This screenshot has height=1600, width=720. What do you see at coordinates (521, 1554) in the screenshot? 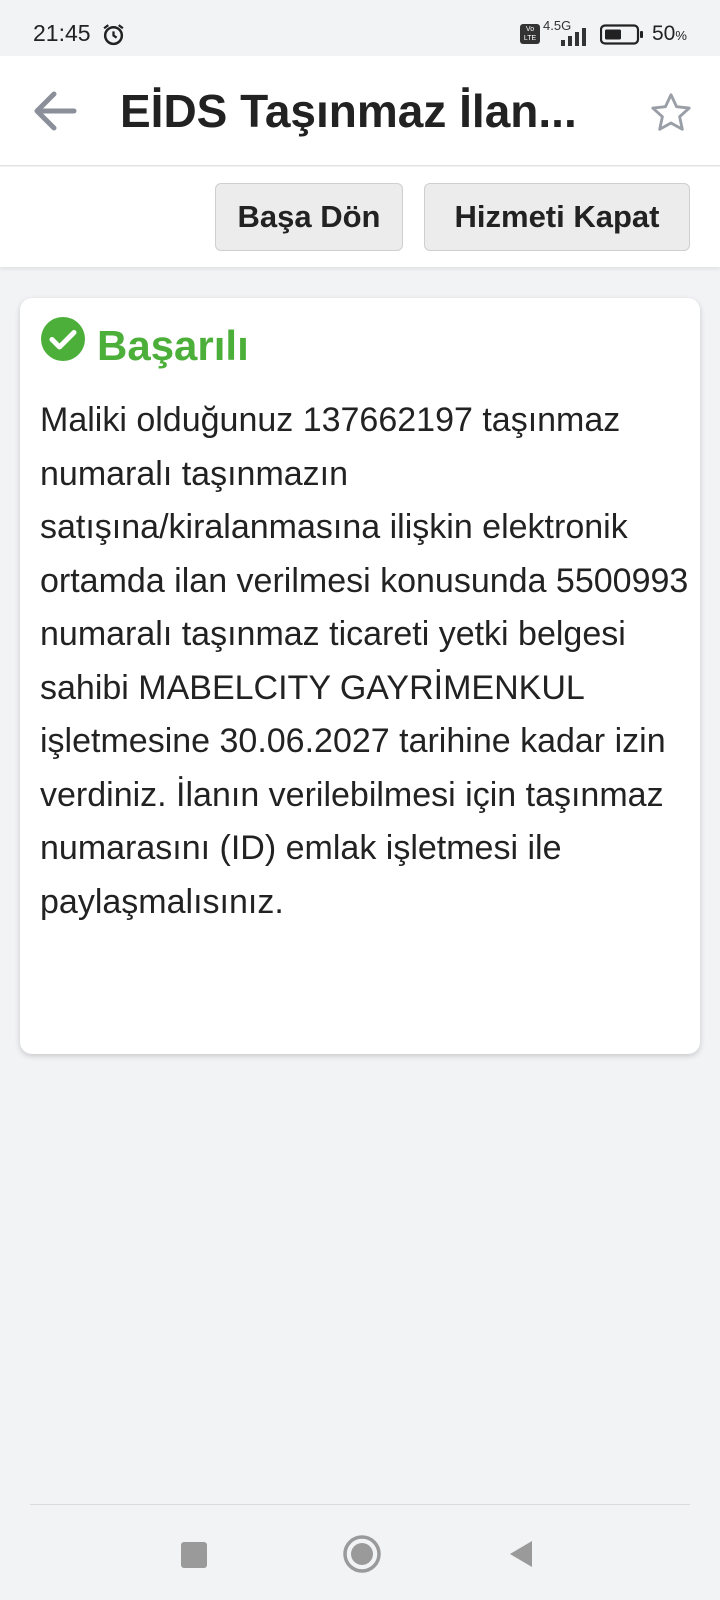
I see `back-triangle-icon` at bounding box center [521, 1554].